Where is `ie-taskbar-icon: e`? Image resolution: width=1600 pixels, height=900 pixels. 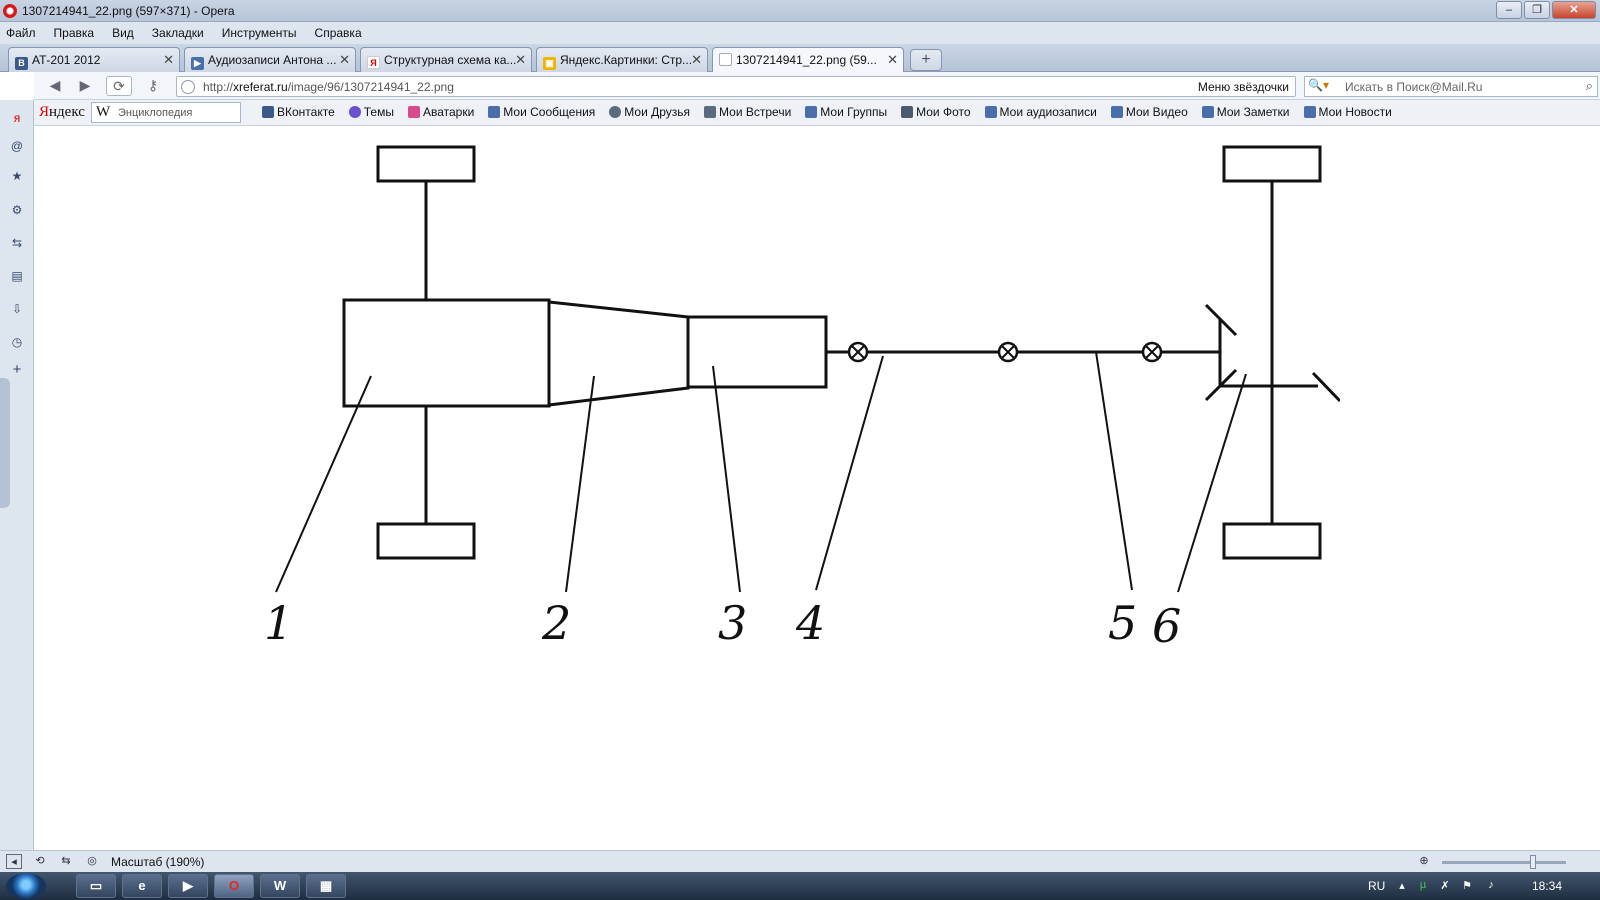 ie-taskbar-icon: e is located at coordinates (142, 886).